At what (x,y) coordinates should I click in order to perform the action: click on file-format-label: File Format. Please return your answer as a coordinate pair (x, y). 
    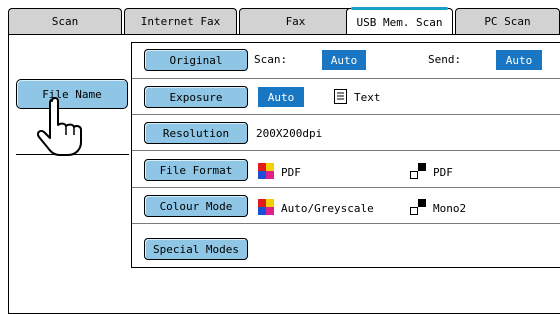
    Looking at the image, I should click on (196, 170).